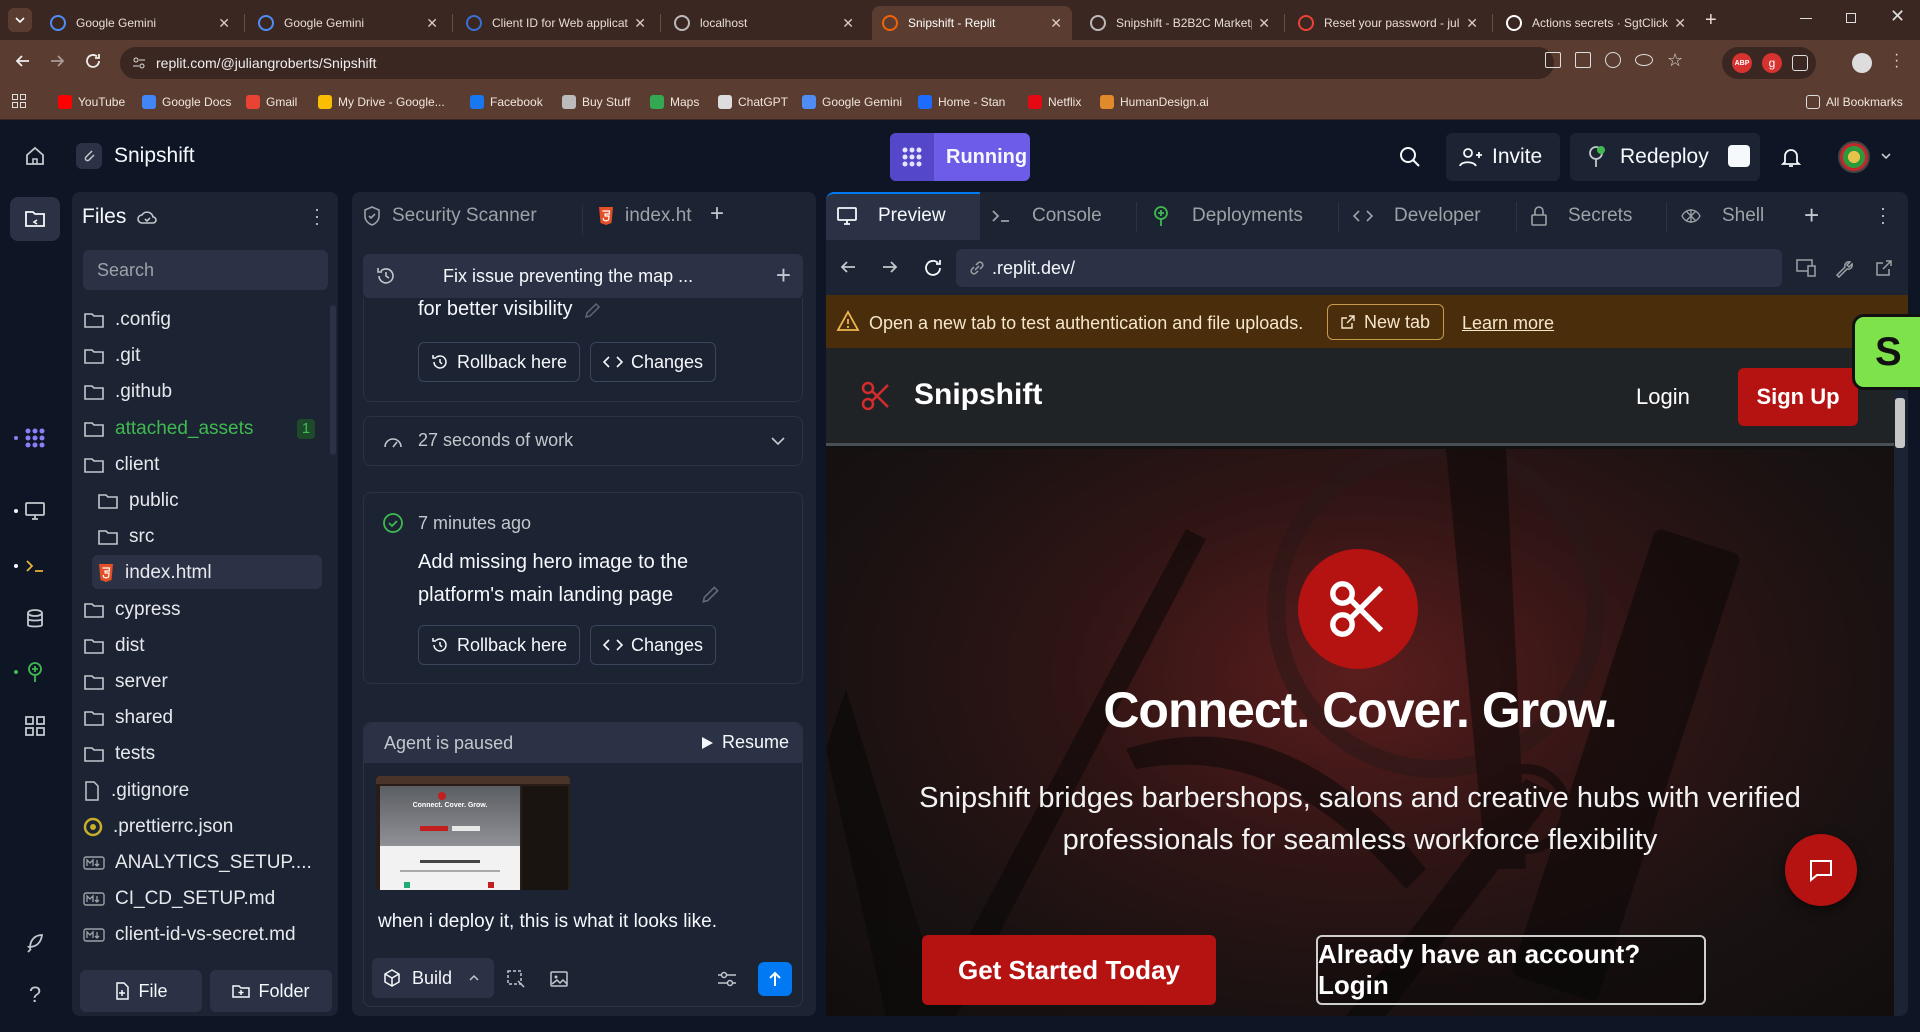  Describe the element at coordinates (158, 827) in the screenshot. I see `file-item: .prettierrc.json` at that location.